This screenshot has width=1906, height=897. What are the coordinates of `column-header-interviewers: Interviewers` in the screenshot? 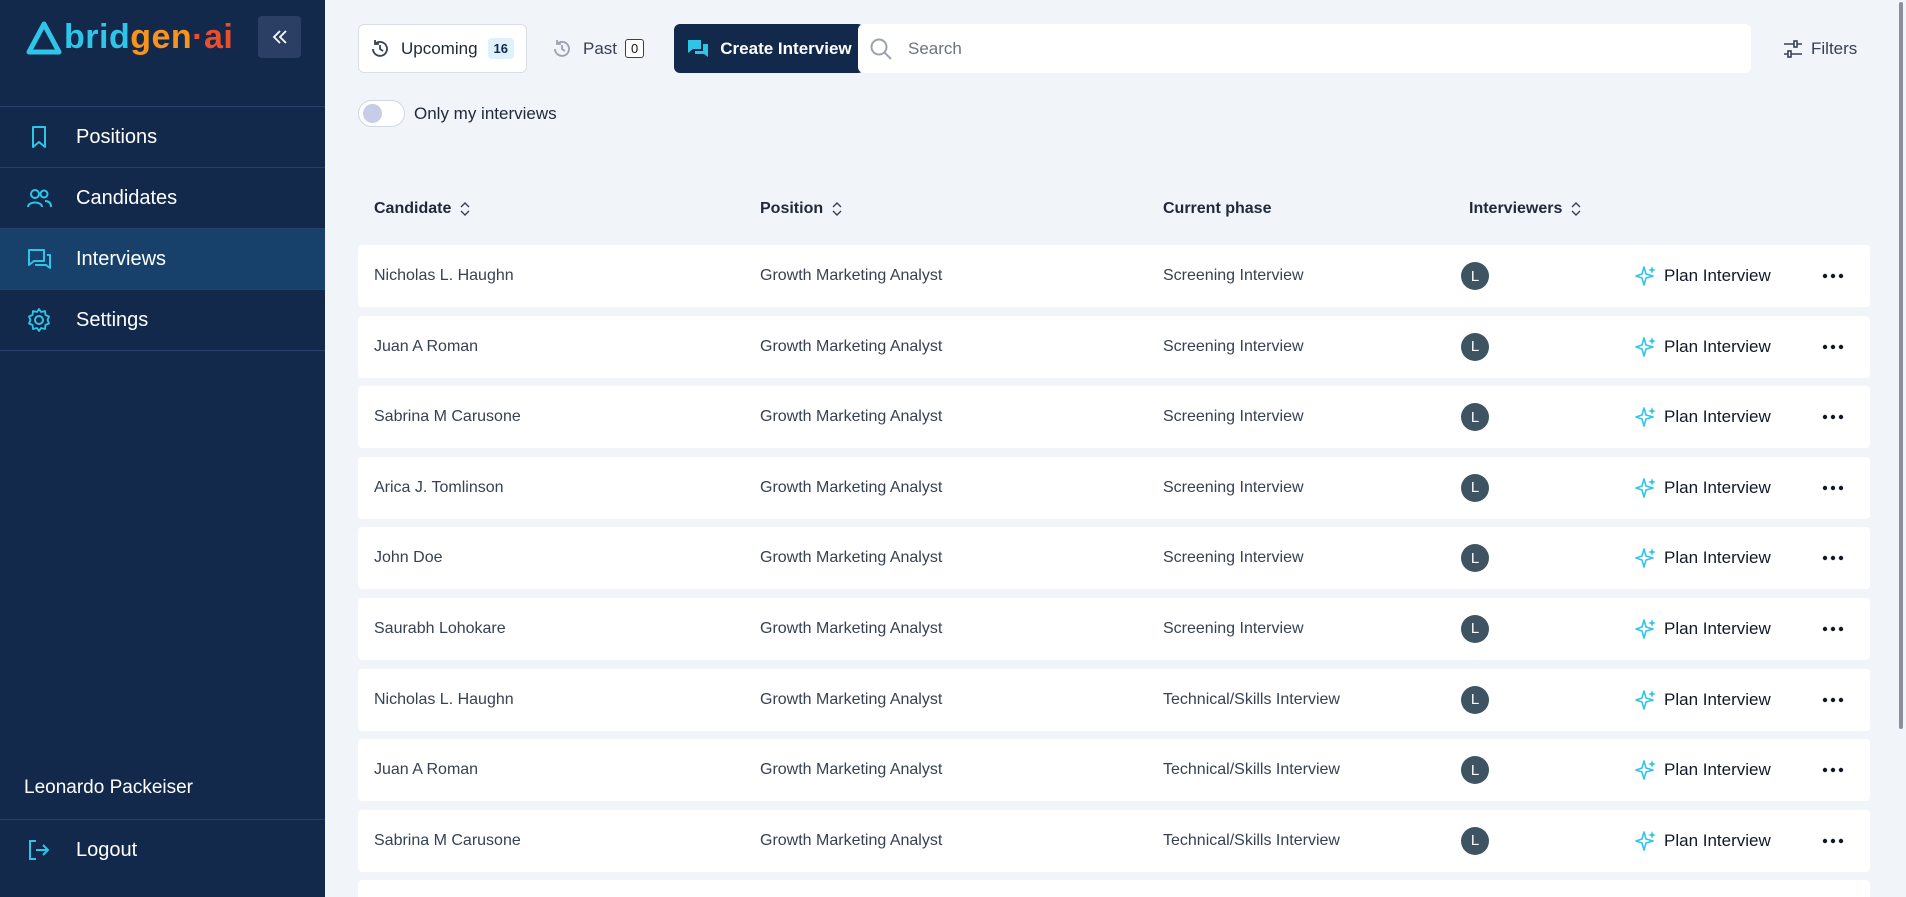 It's located at (1525, 209).